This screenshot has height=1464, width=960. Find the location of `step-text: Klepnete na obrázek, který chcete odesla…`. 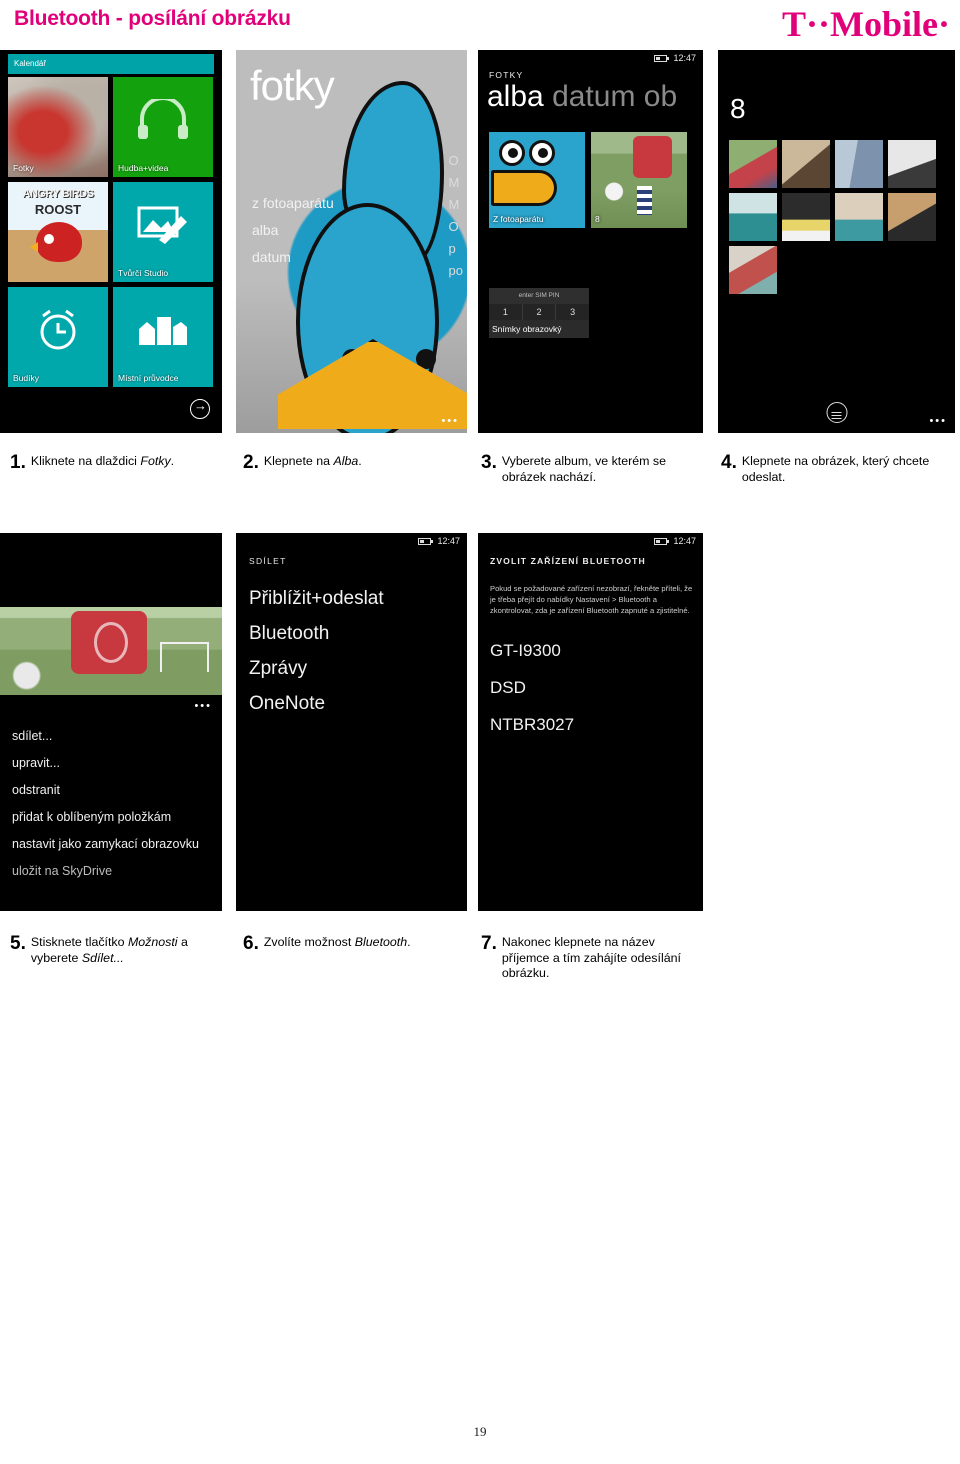

step-text: Klepnete na obrázek, který chcete odesla… is located at coordinates (835, 469).